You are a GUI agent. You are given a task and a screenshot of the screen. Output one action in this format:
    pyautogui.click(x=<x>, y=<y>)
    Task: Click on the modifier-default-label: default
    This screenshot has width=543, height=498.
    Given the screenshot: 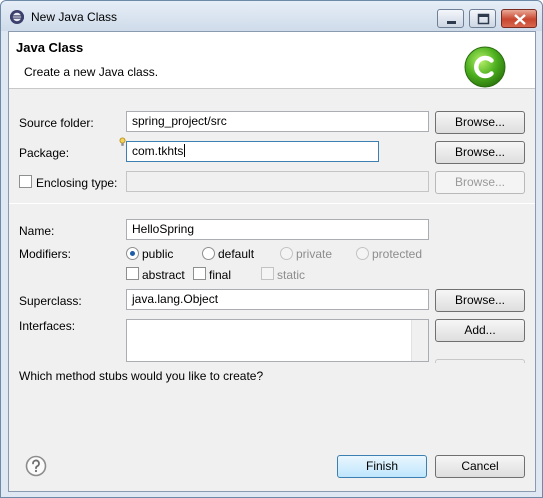 What is the action you would take?
    pyautogui.click(x=236, y=254)
    